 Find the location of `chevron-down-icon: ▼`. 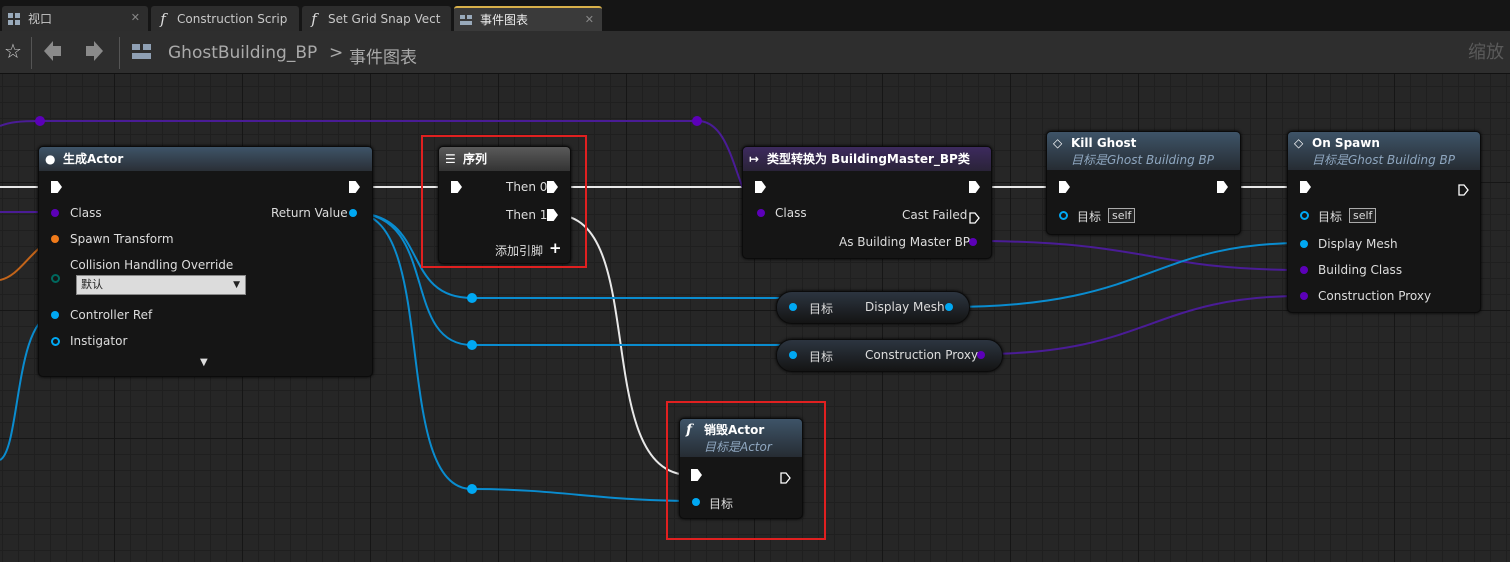

chevron-down-icon: ▼ is located at coordinates (236, 285).